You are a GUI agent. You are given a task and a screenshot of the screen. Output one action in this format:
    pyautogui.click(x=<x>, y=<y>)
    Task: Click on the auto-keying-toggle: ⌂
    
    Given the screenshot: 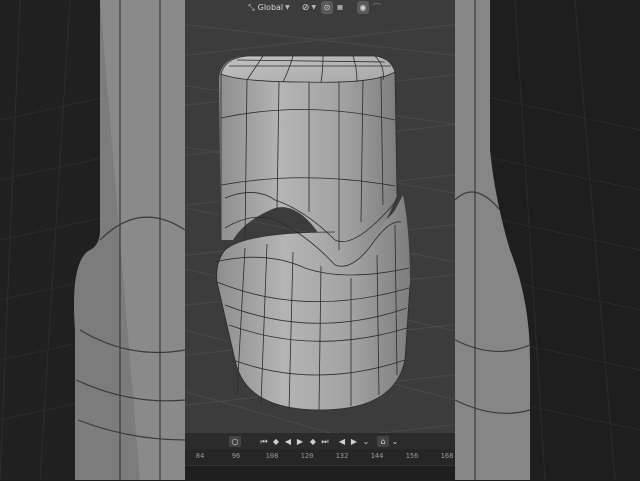 What is the action you would take?
    pyautogui.click(x=383, y=441)
    